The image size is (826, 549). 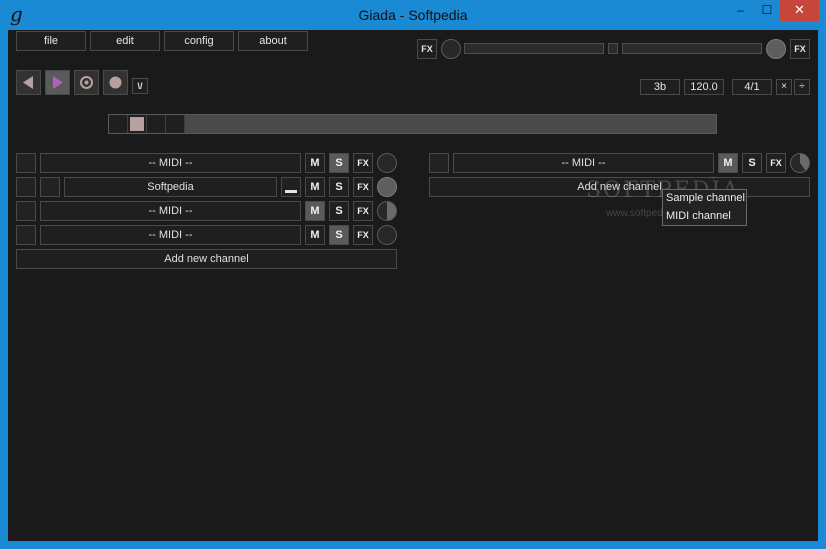 I want to click on bpm-field: 120.0, so click(x=704, y=87).